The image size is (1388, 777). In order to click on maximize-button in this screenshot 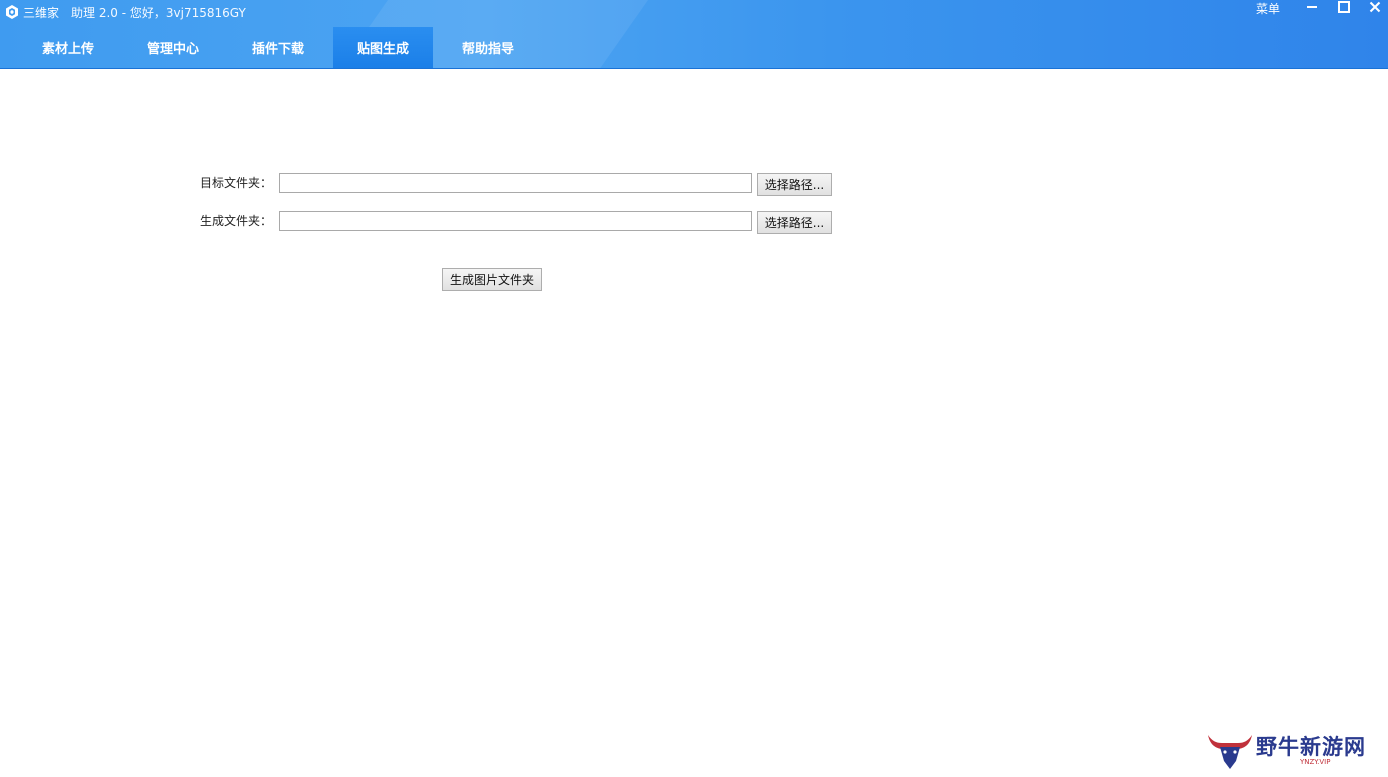, I will do `click(1344, 7)`.